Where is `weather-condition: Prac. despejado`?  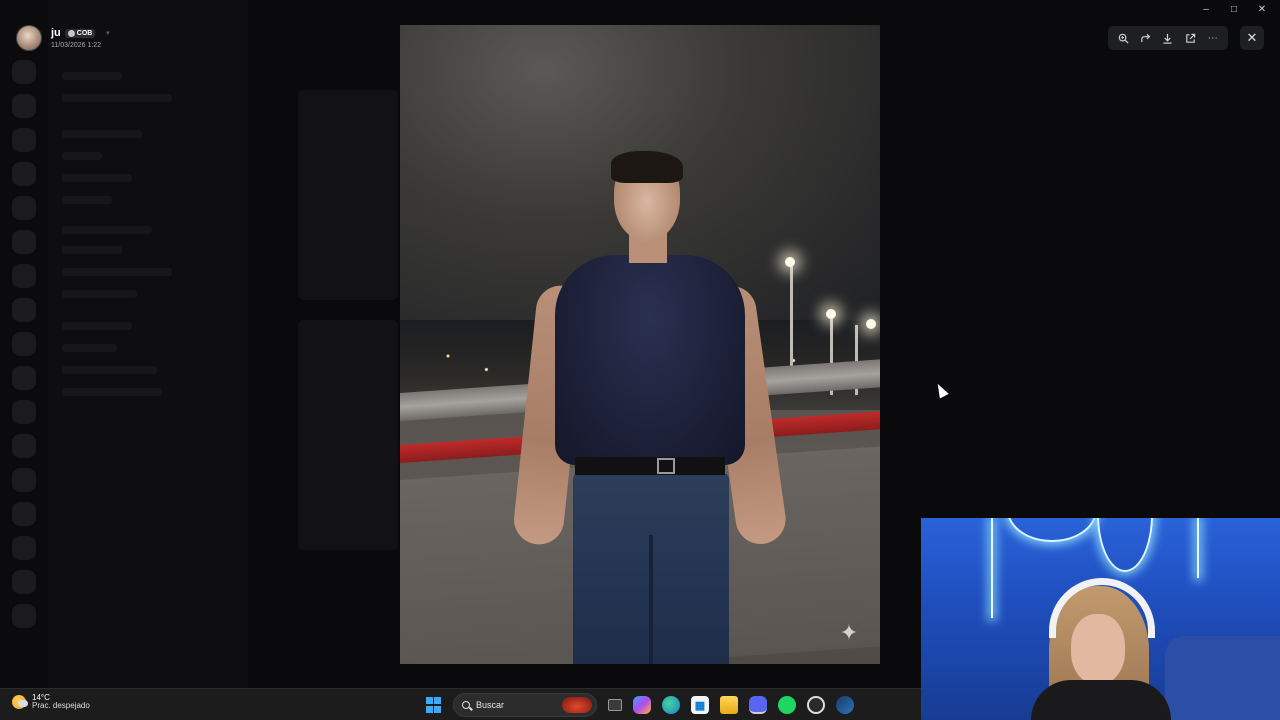
weather-condition: Prac. despejado is located at coordinates (61, 706).